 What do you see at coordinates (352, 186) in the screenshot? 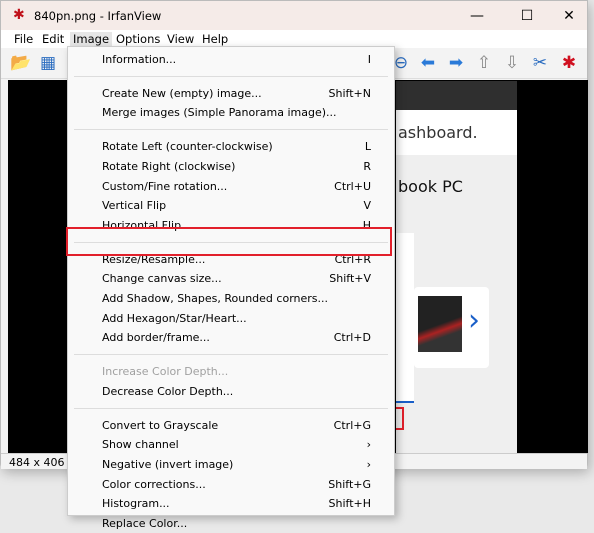
I see `menu-item-shortcut: Ctrl+U` at bounding box center [352, 186].